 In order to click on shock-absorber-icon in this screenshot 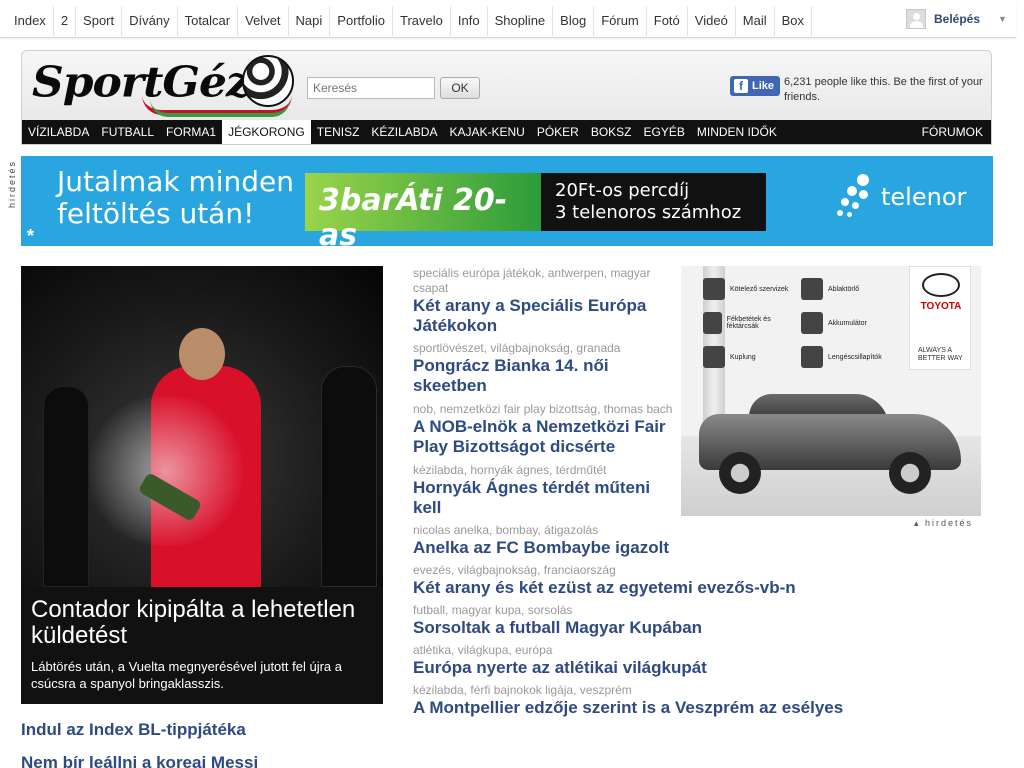, I will do `click(812, 357)`.